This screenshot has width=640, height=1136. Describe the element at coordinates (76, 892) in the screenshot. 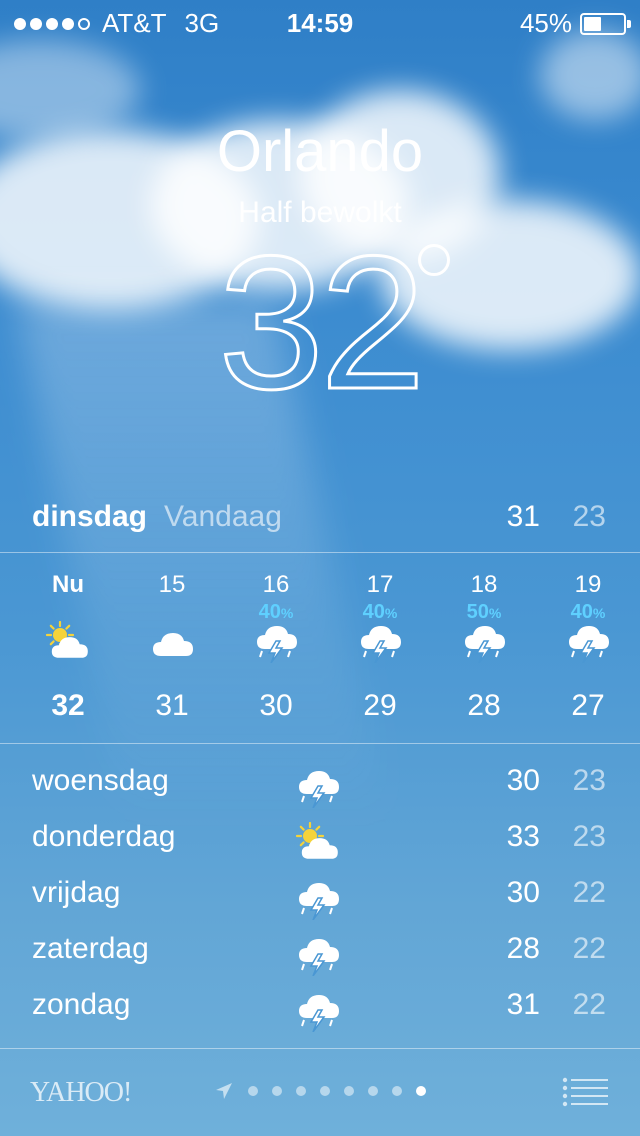

I see `daily-day: vrijdag` at that location.